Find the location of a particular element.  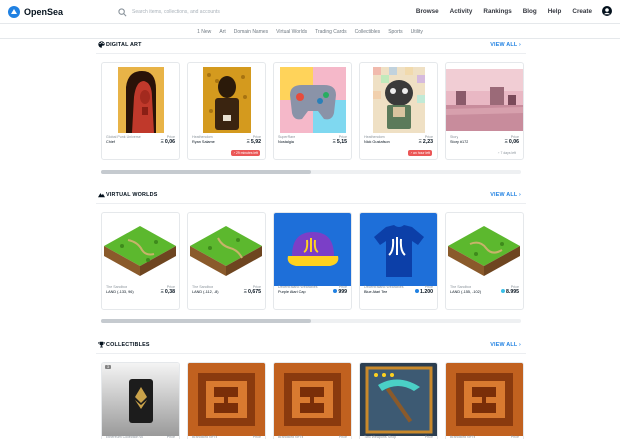

item-name: Blue Atari Tee is located at coordinates (376, 292).